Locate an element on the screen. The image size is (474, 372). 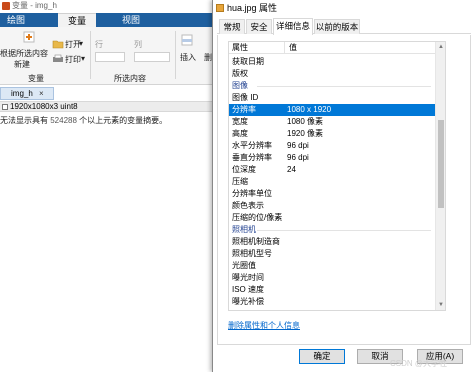
tab-variable: 变量 is located at coordinates (77, 20).